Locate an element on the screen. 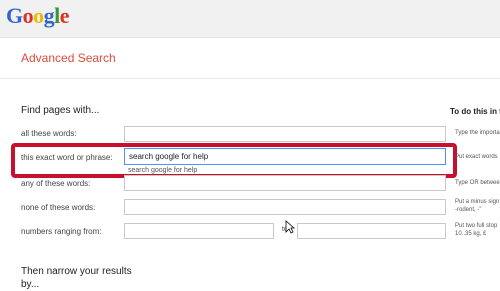 The image size is (500, 291). any-words-input is located at coordinates (285, 183).